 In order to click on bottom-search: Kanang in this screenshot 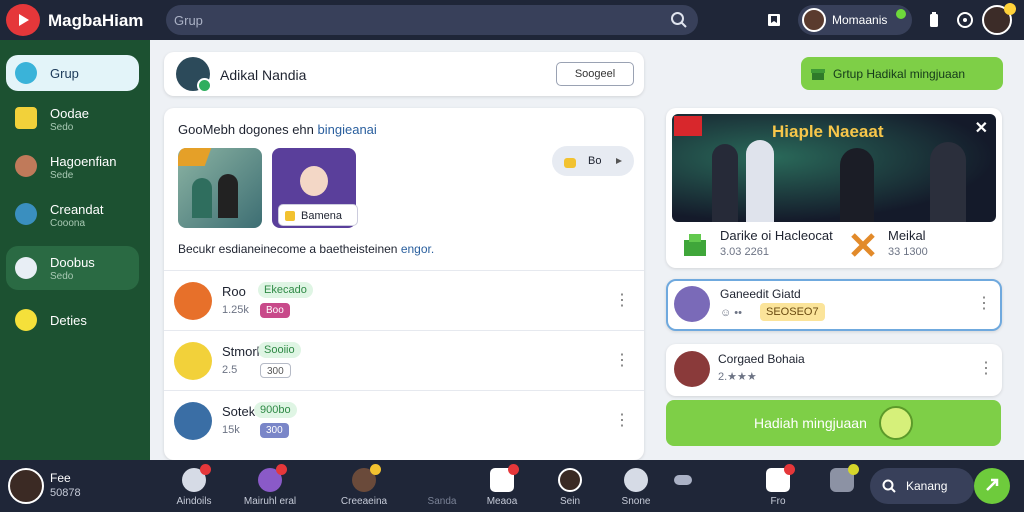, I will do `click(922, 486)`.